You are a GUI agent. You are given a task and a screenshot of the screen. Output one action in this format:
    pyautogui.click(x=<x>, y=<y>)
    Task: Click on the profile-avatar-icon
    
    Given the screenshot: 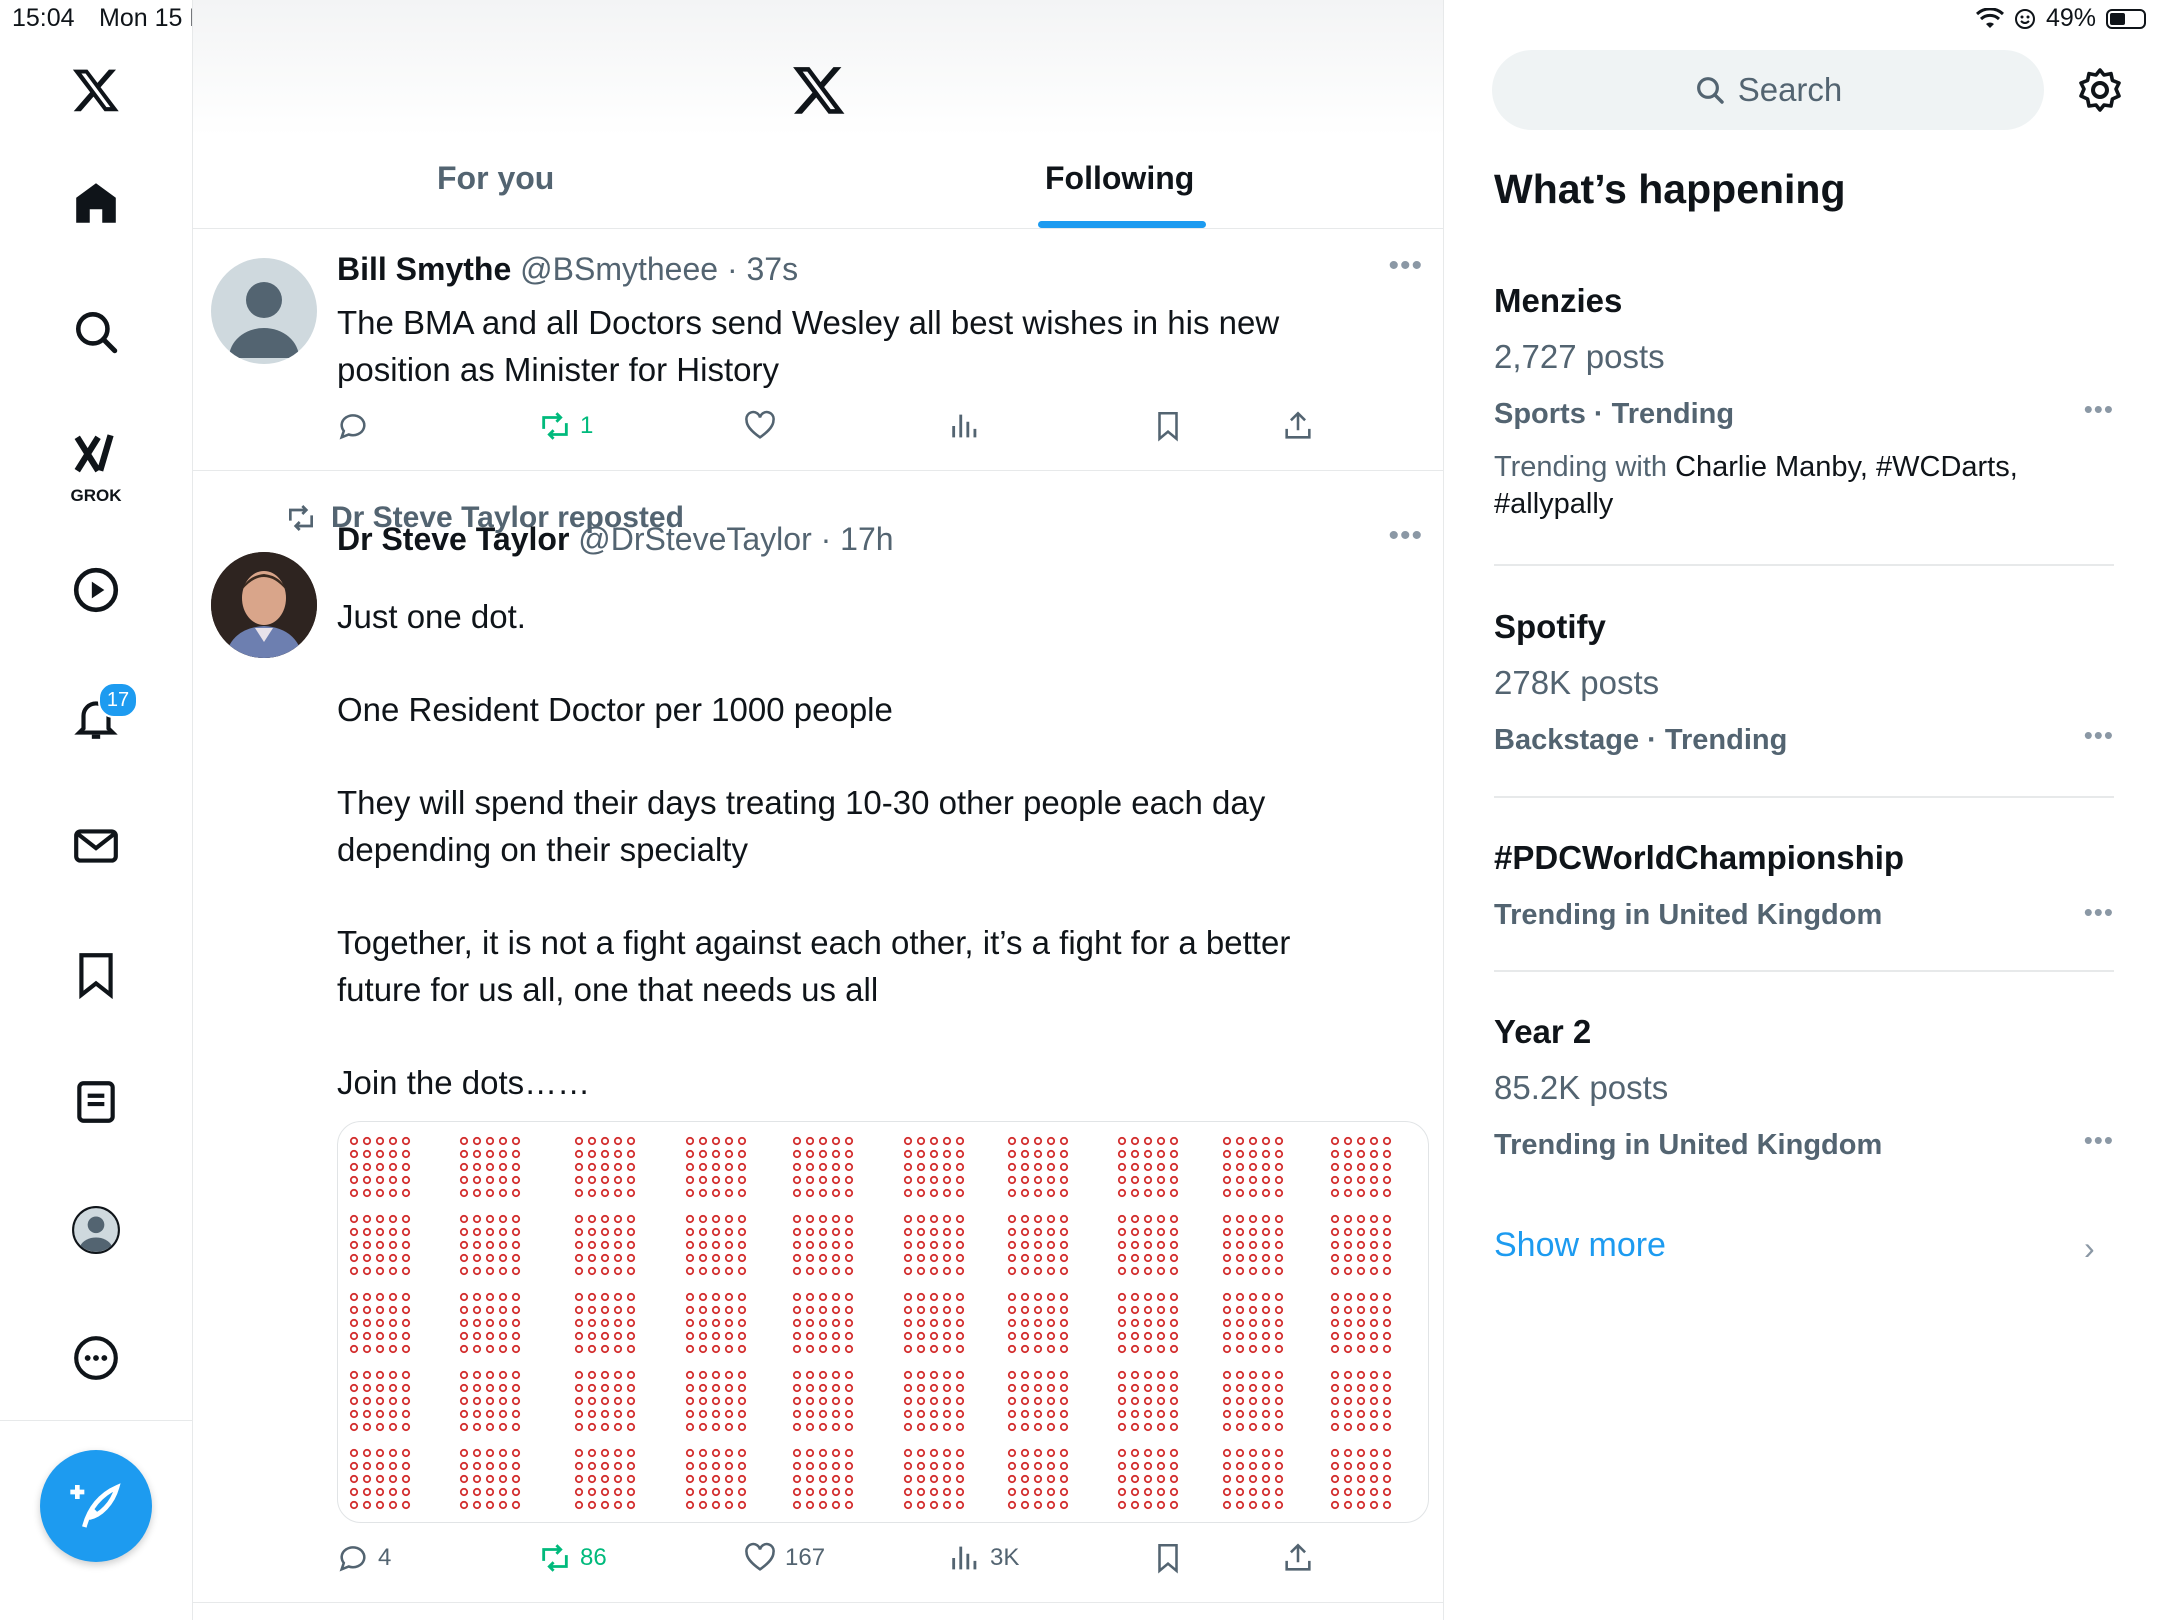 What is the action you would take?
    pyautogui.click(x=96, y=1230)
    